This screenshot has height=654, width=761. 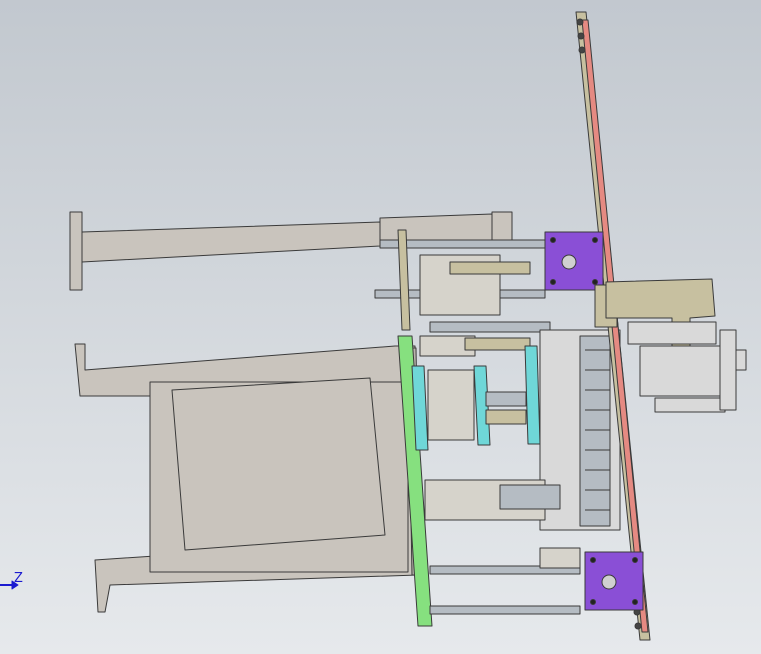 I want to click on purple-motor-upper, so click(x=574, y=261).